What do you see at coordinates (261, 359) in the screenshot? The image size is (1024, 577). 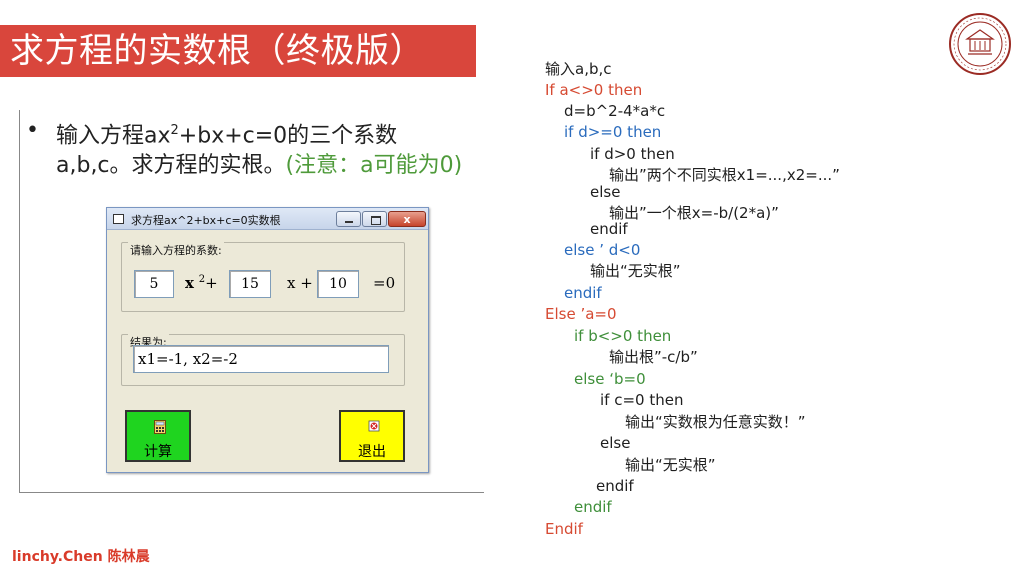 I see `result-output: x1=-1, x2=-2` at bounding box center [261, 359].